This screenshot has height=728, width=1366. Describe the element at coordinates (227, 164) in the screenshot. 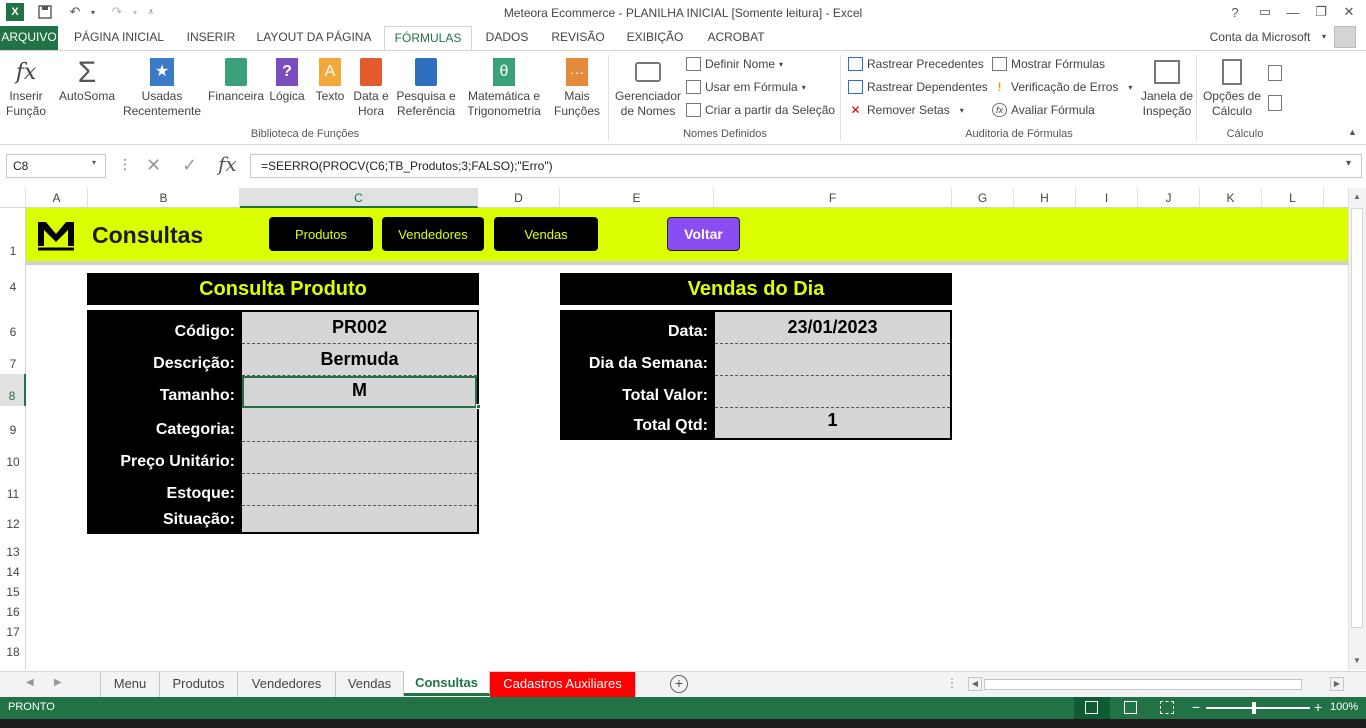

I see `insert-fx-icon: fx` at that location.